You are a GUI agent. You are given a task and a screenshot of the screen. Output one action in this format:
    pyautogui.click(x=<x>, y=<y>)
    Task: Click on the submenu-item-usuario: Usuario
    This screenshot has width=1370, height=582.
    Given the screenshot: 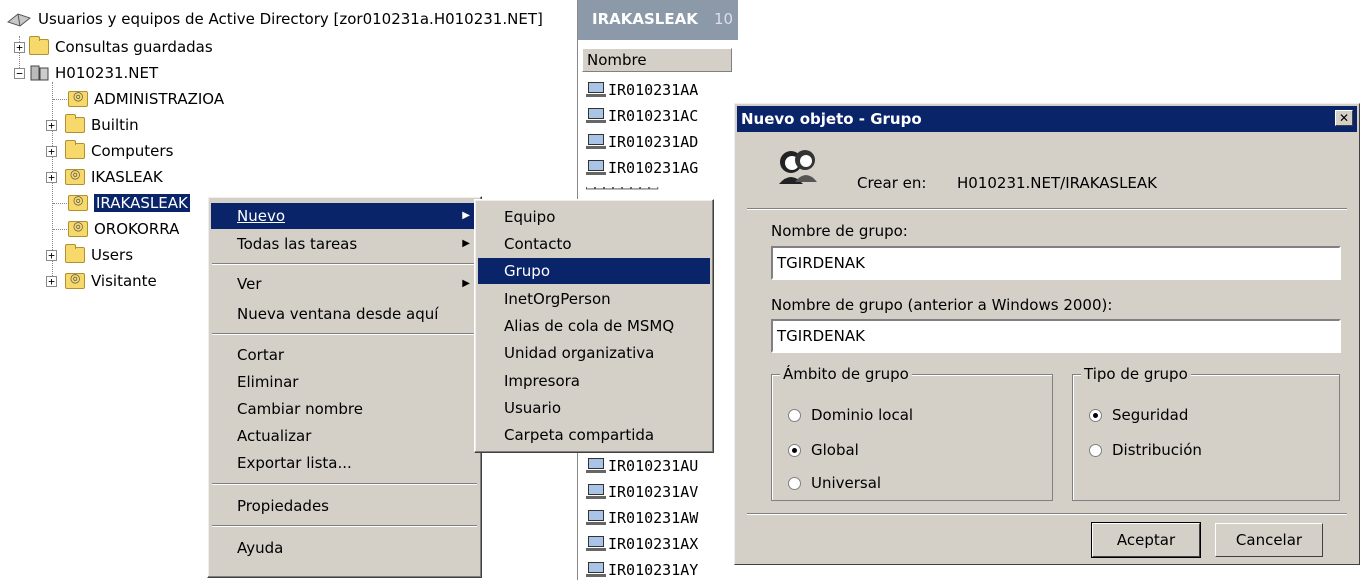 What is the action you would take?
    pyautogui.click(x=594, y=408)
    